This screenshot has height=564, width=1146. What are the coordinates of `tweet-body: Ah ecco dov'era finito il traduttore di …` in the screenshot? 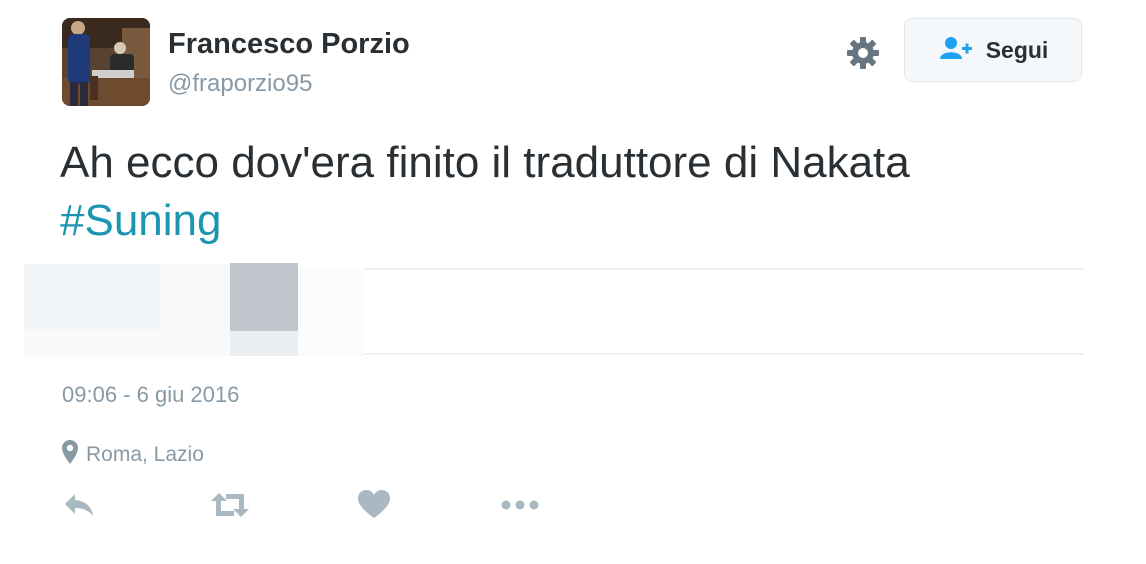 It's located at (485, 162).